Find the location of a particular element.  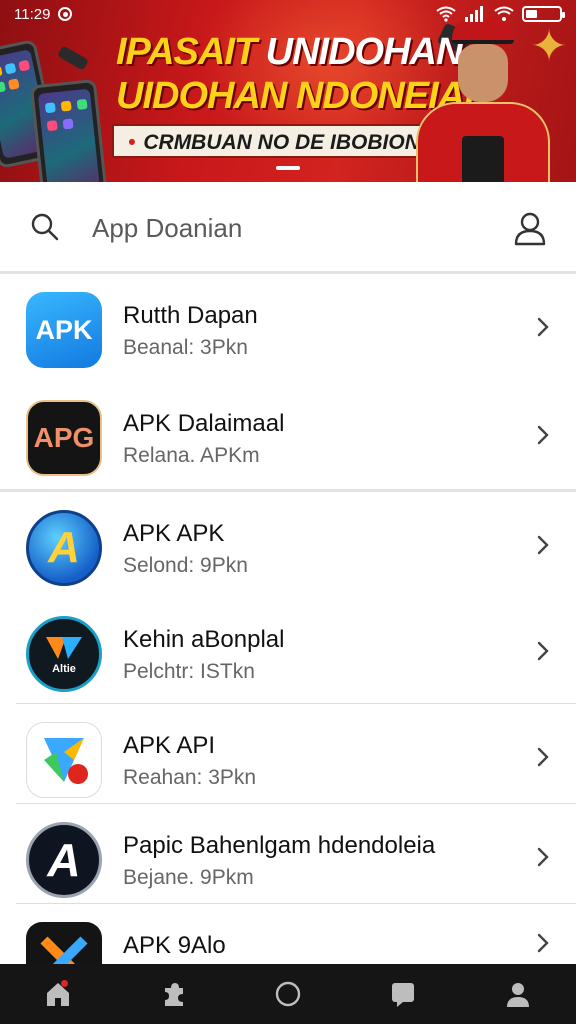

apk-x-icon is located at coordinates (64, 943).